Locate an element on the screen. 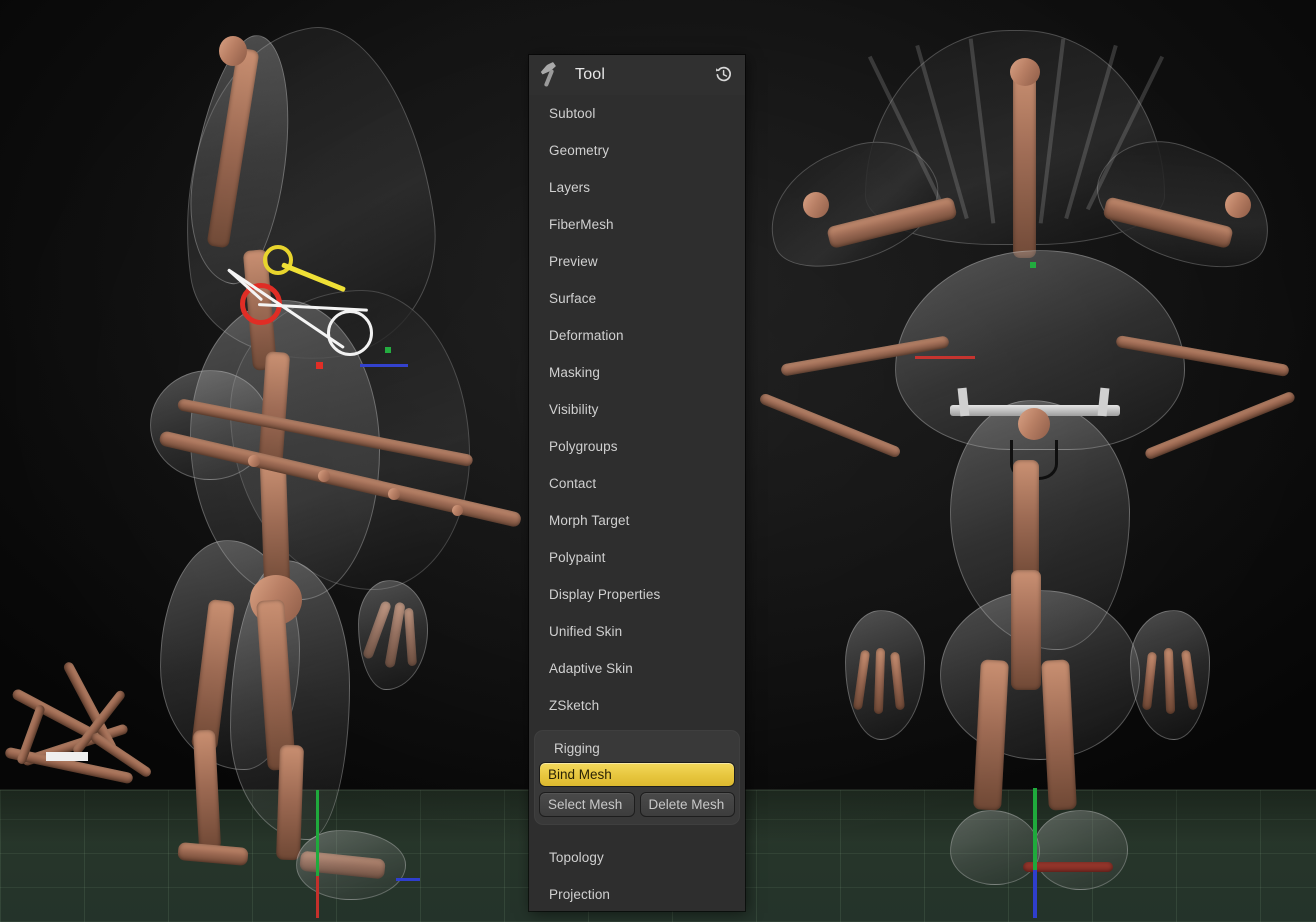 The width and height of the screenshot is (1316, 922). menu-item-label: Display Properties is located at coordinates (605, 594).